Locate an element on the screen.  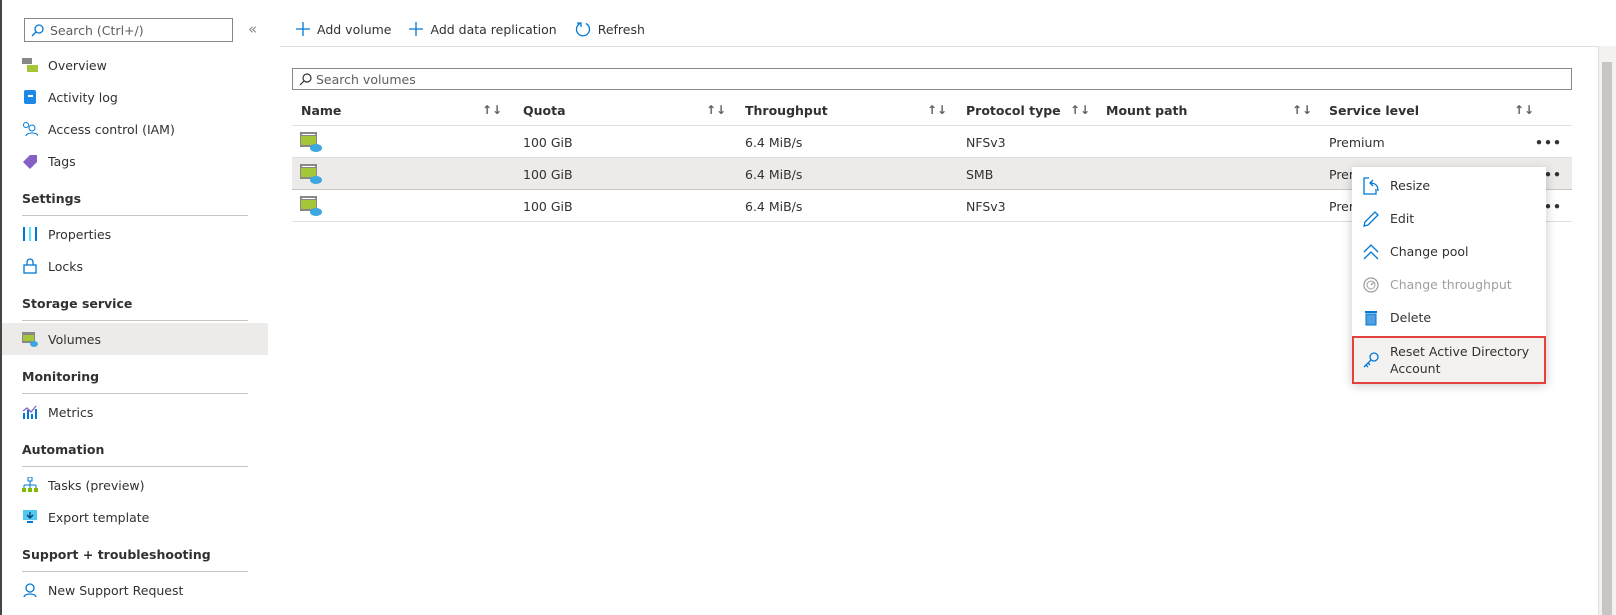
sidebar-search-input: Search (Ctrl+/) is located at coordinates (128, 30).